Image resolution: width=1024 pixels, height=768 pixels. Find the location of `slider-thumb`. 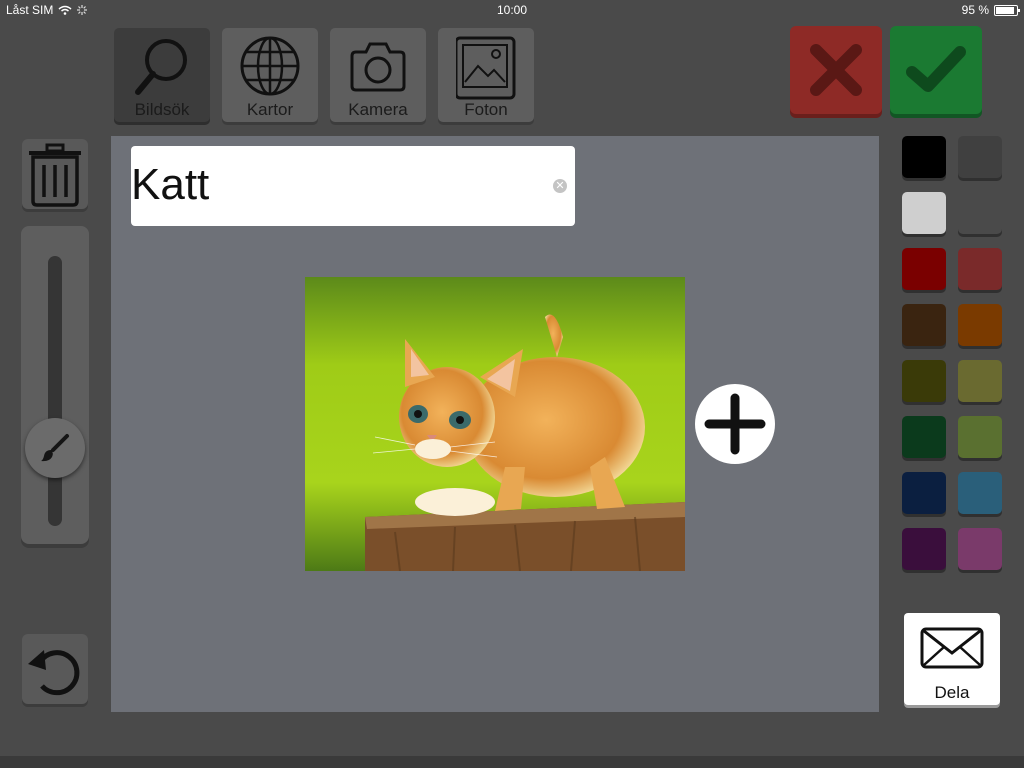

slider-thumb is located at coordinates (55, 448).